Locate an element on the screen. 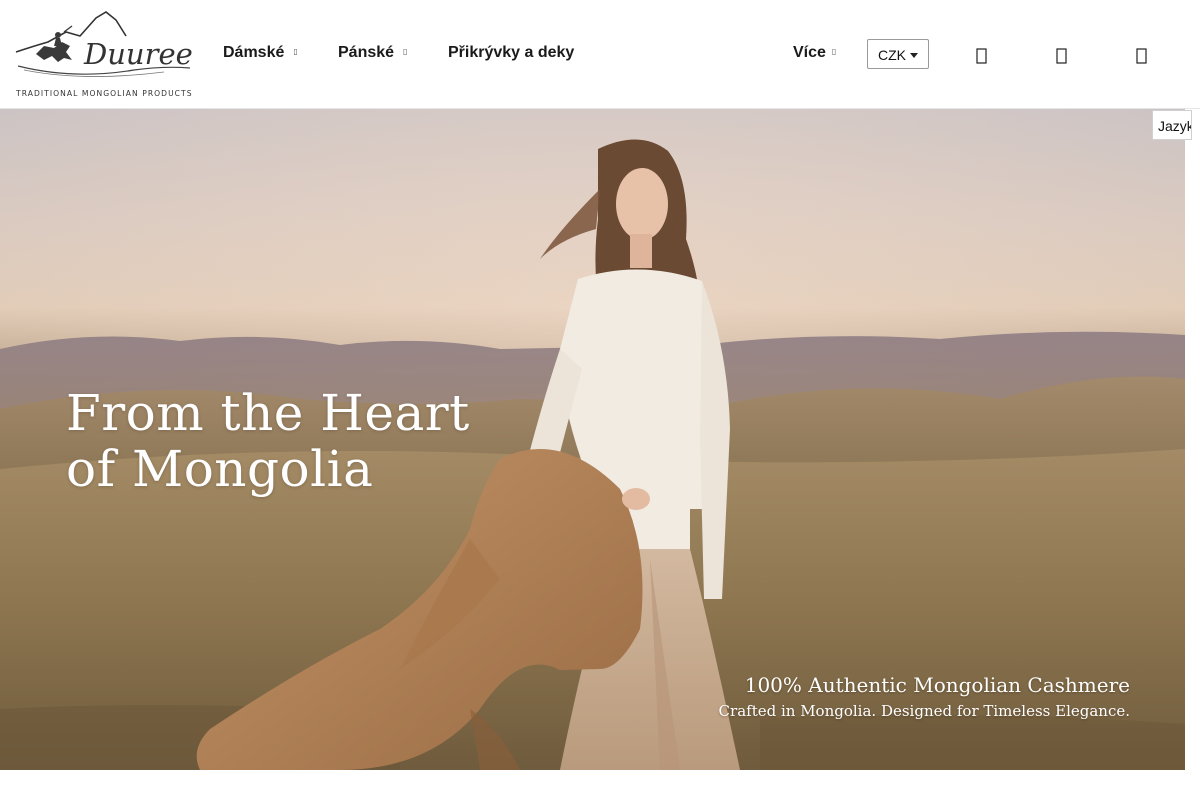  nav-item-label: Přikrývky a deky is located at coordinates (511, 52).